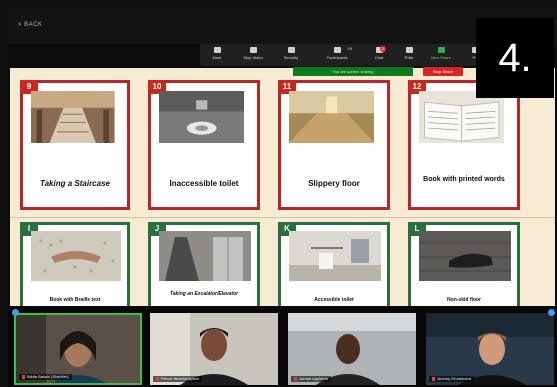 The image size is (557, 387). I want to click on more-participants-icon, so click(551, 312).